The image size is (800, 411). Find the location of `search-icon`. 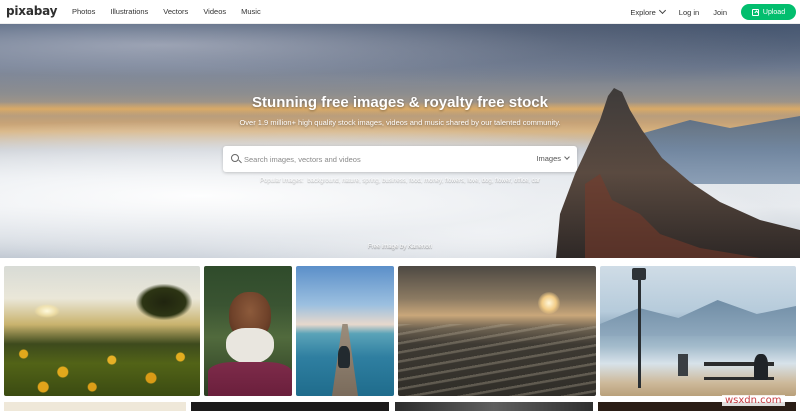

search-icon is located at coordinates (235, 158).